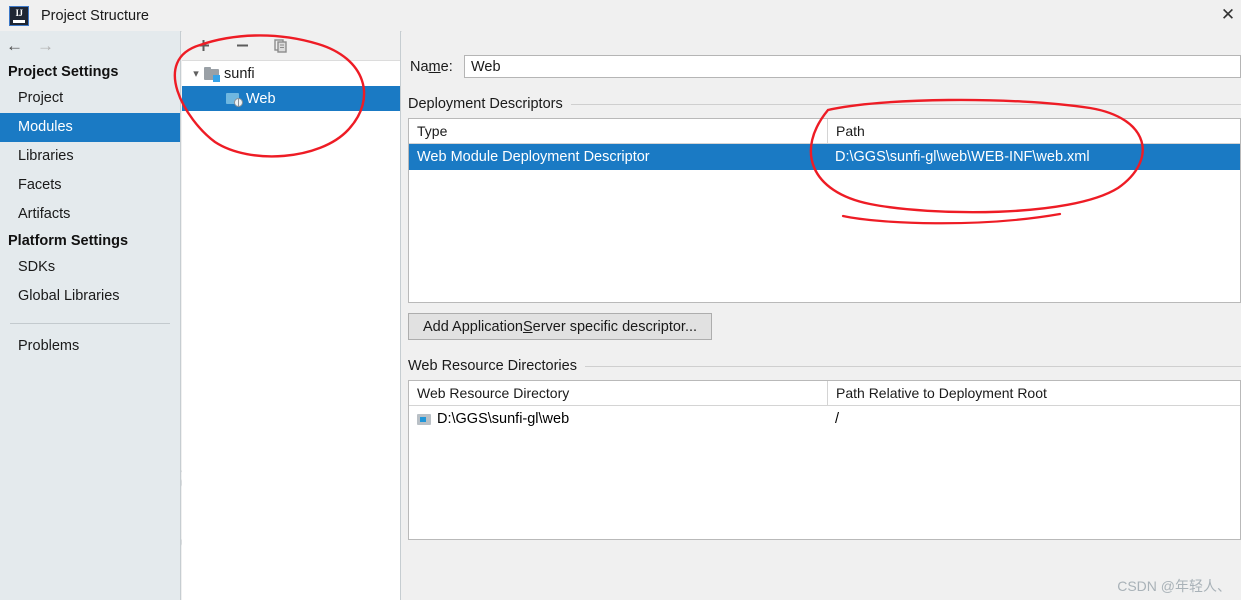 This screenshot has height=600, width=1241. Describe the element at coordinates (90, 45) in the screenshot. I see `navigation-buttons: ← →` at that location.